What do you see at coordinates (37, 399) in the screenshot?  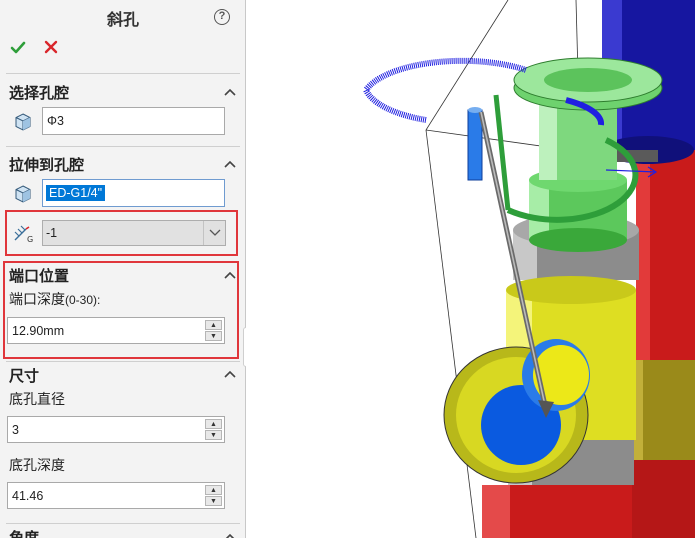 I see `bottom-hole-diameter-label: 底孔直径` at bounding box center [37, 399].